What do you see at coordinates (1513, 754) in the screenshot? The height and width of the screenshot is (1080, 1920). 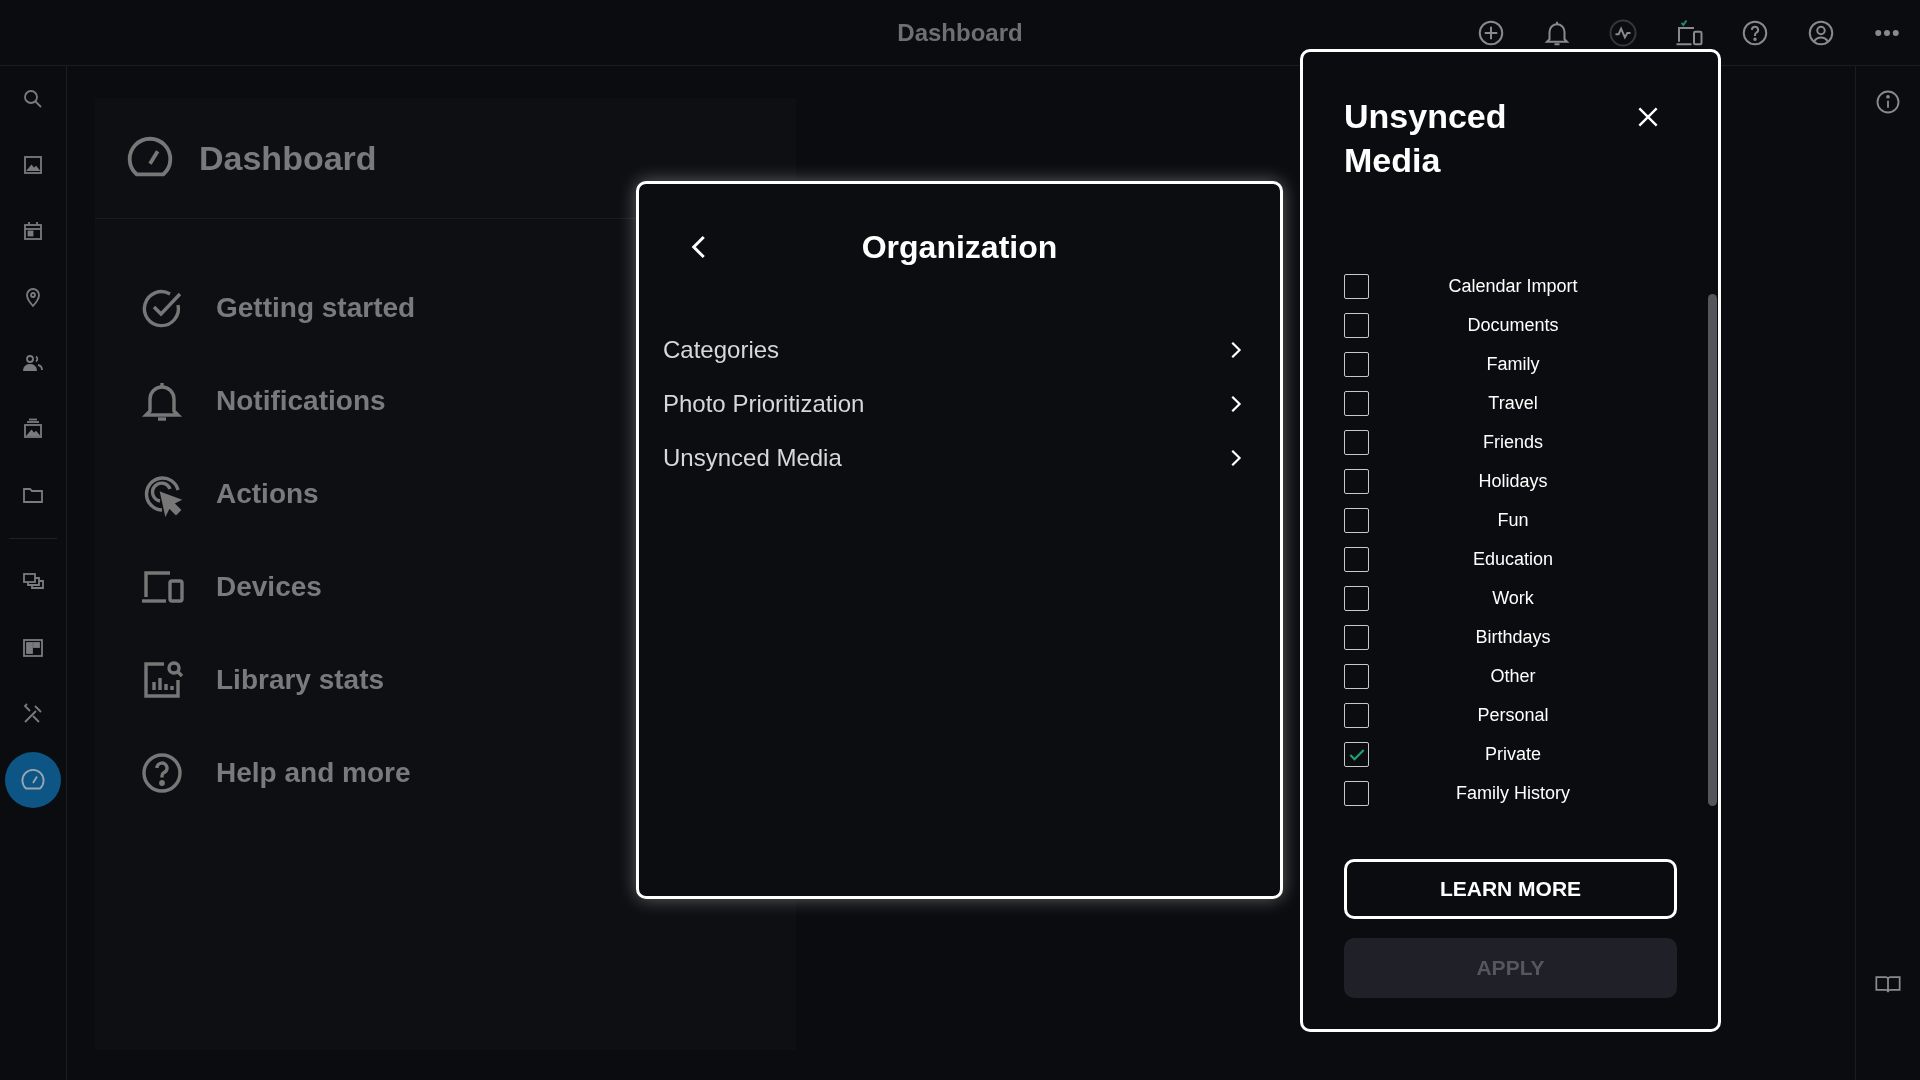 I see `option-label: Private` at bounding box center [1513, 754].